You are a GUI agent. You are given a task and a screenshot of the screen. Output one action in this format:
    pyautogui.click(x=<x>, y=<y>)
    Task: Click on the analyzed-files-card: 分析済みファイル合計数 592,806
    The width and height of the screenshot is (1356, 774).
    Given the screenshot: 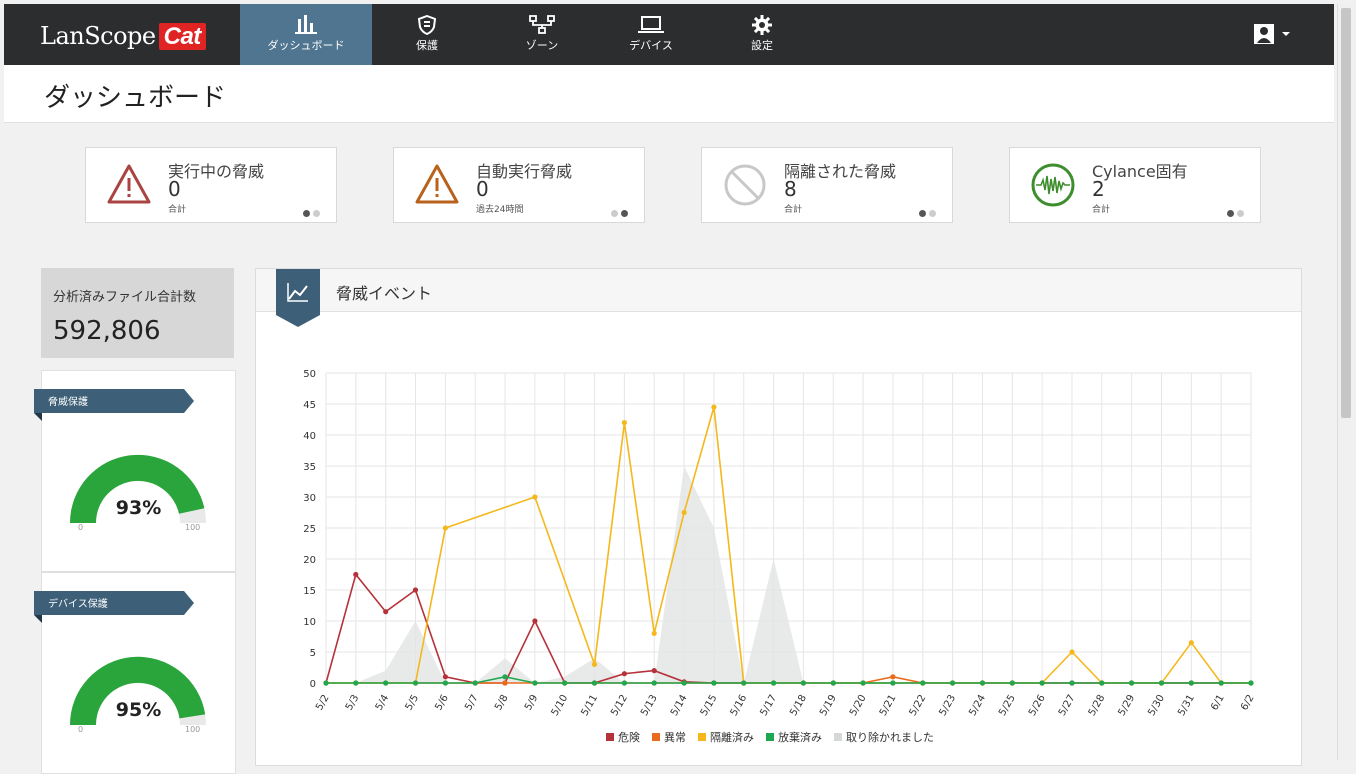 What is the action you would take?
    pyautogui.click(x=137, y=313)
    